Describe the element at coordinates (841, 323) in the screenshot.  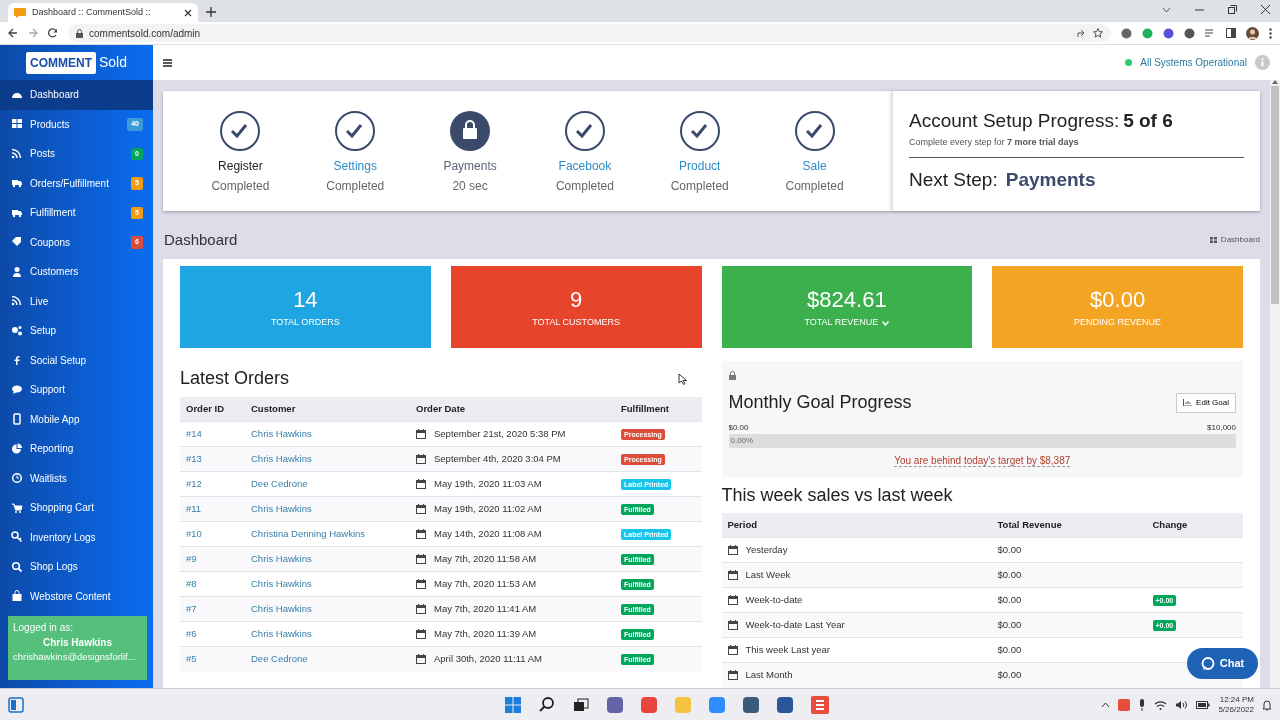
I see `stat-label: TOTAL REVENUE` at that location.